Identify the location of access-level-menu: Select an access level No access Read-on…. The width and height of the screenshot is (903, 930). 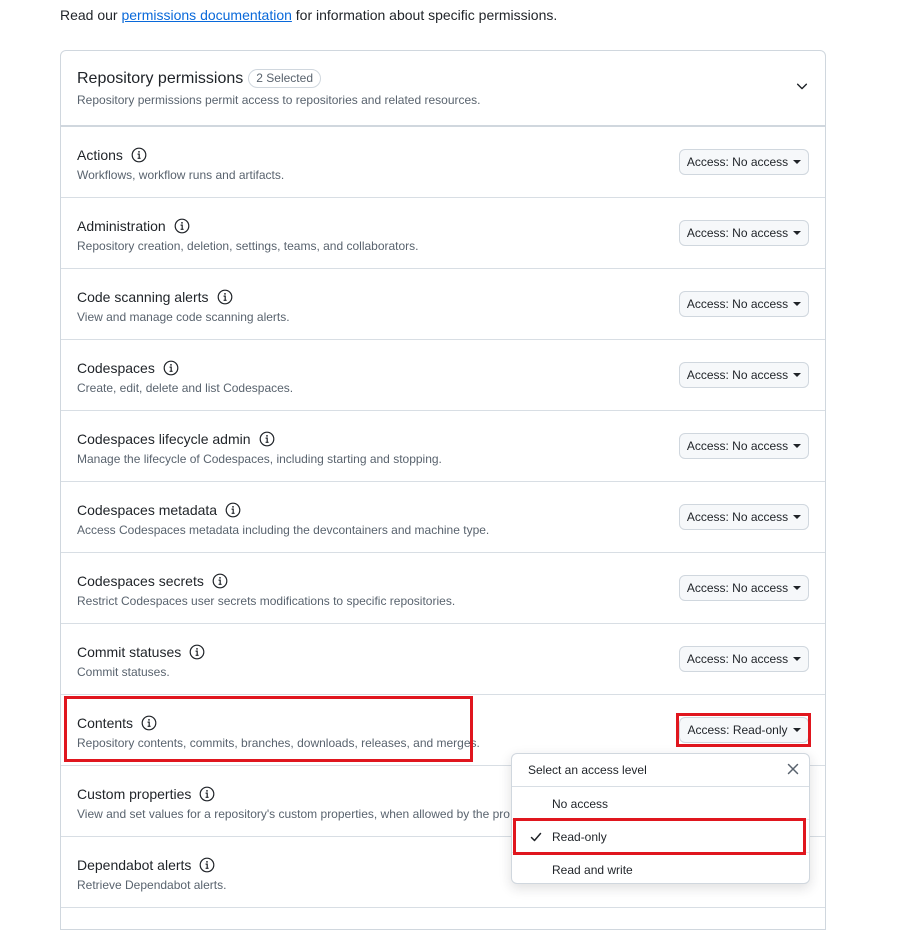
(660, 818).